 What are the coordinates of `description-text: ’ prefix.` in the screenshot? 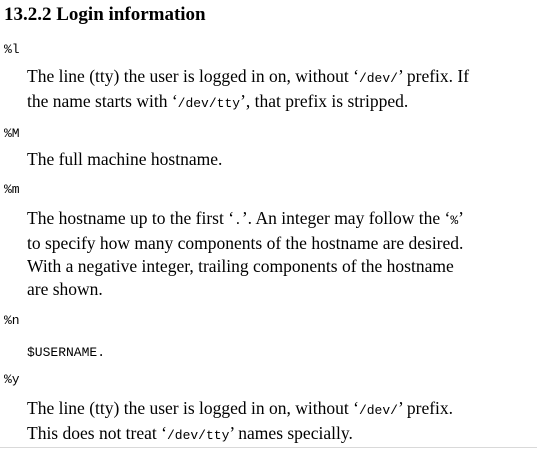 It's located at (425, 408).